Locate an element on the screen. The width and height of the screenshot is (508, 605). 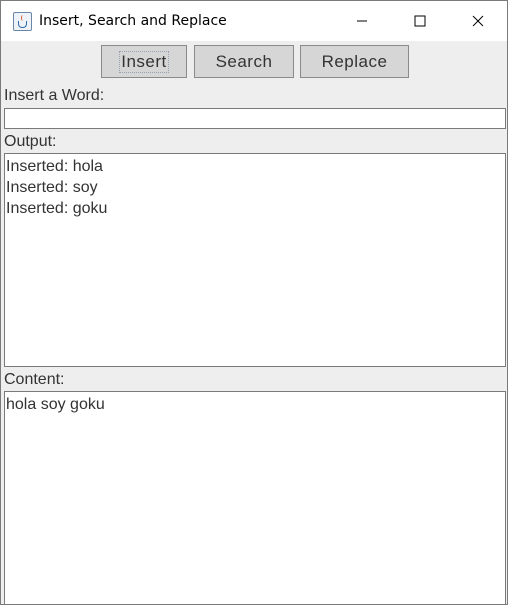
search-button-label: Search is located at coordinates (244, 61).